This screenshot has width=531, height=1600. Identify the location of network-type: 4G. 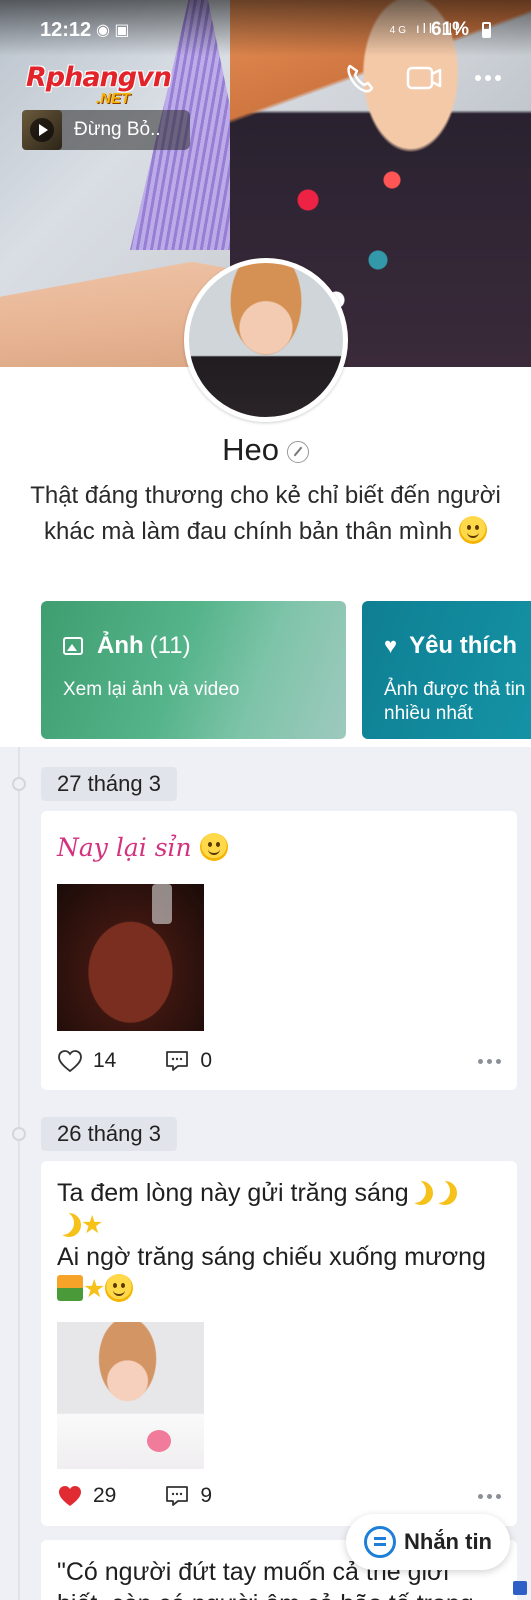
(399, 30).